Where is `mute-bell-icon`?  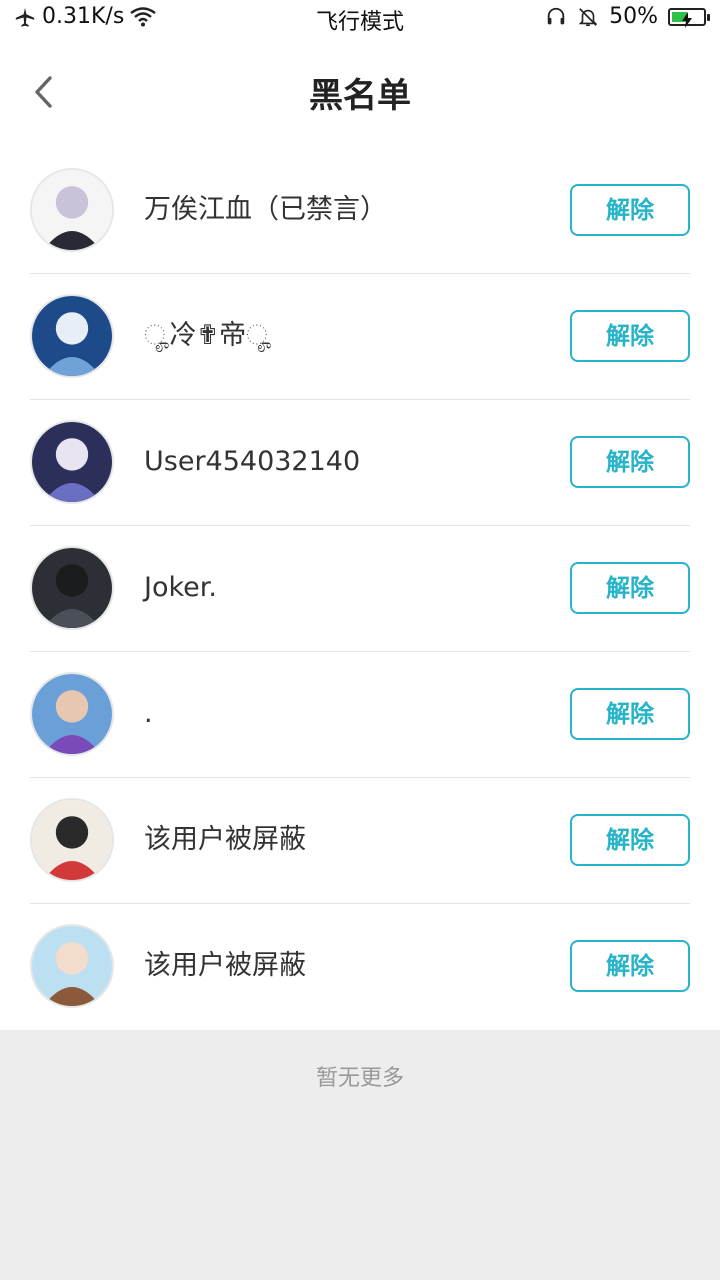
mute-bell-icon is located at coordinates (588, 17).